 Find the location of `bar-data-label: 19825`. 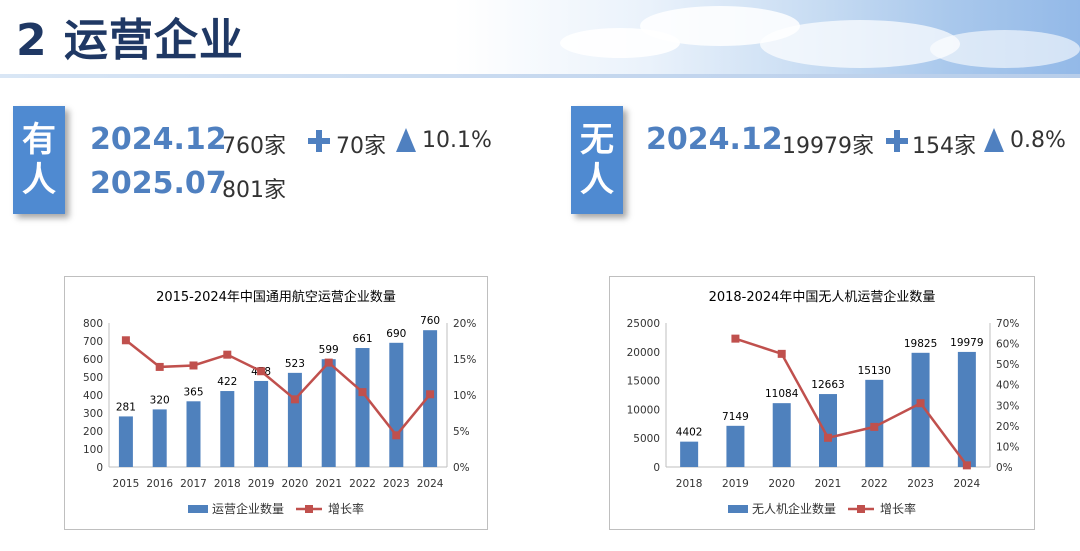

bar-data-label: 19825 is located at coordinates (920, 344).